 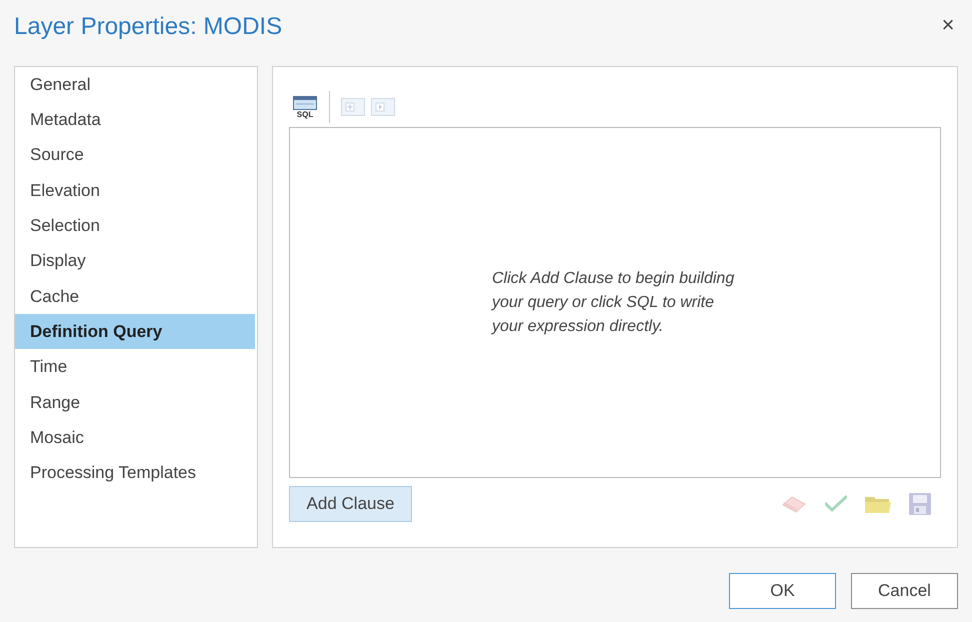 I want to click on close-button: ×, so click(x=948, y=25).